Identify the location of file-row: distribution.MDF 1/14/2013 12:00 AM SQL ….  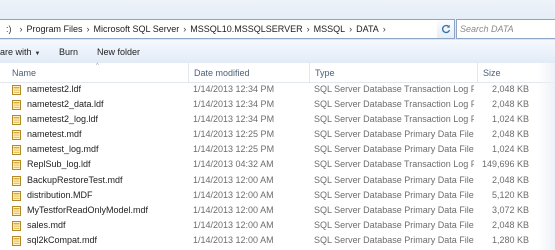
(277, 195).